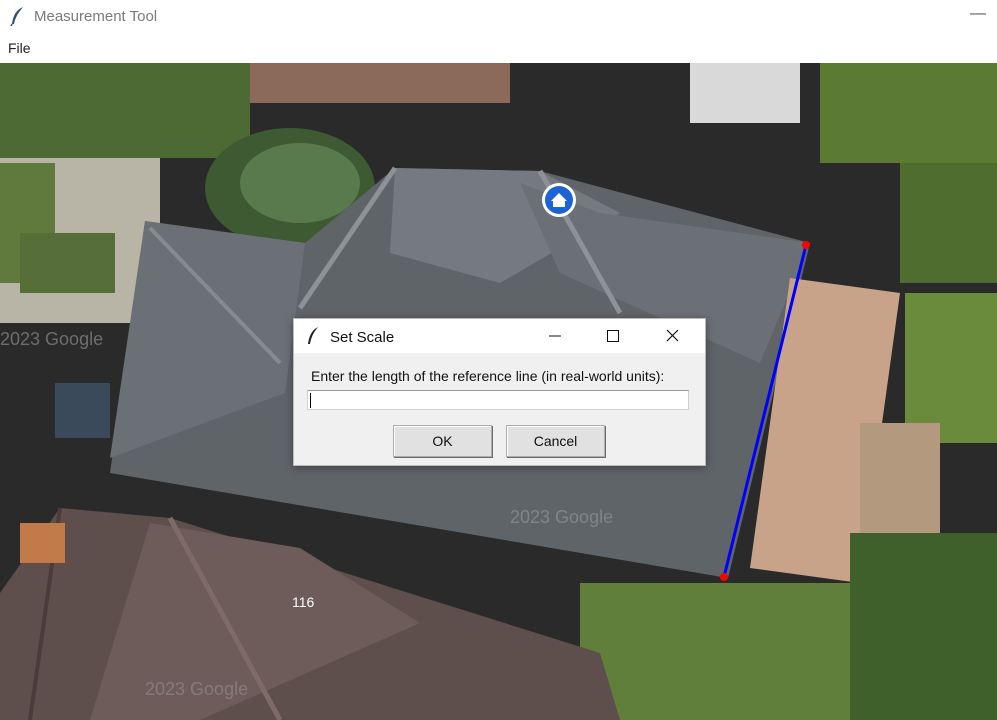 This screenshot has width=997, height=720. What do you see at coordinates (362, 337) in the screenshot?
I see `dialog-title: Set Scale` at bounding box center [362, 337].